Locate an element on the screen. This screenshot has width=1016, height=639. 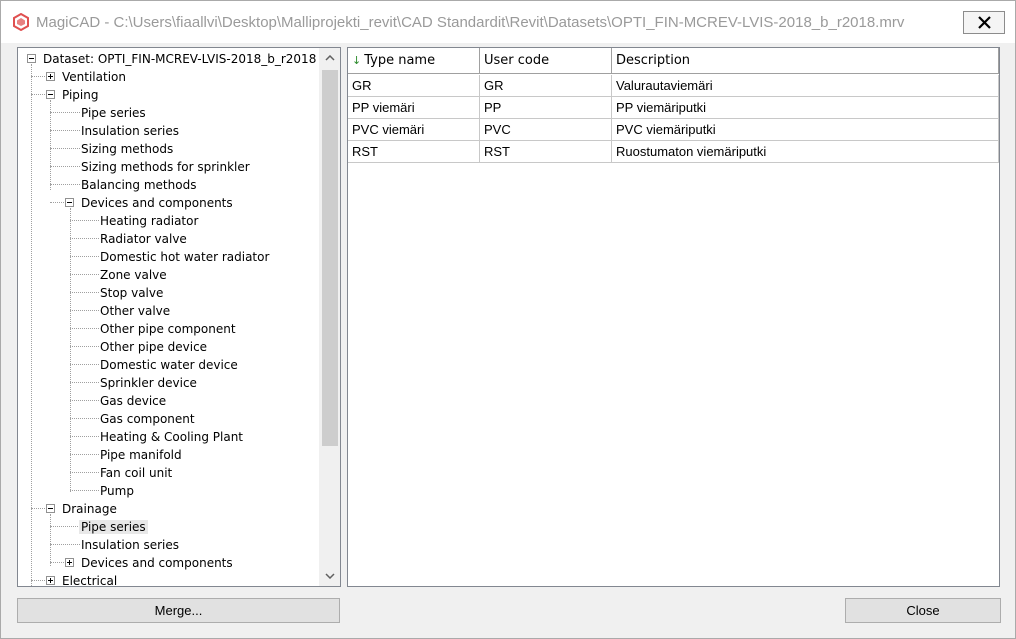
scroll-down-button is located at coordinates (329, 576).